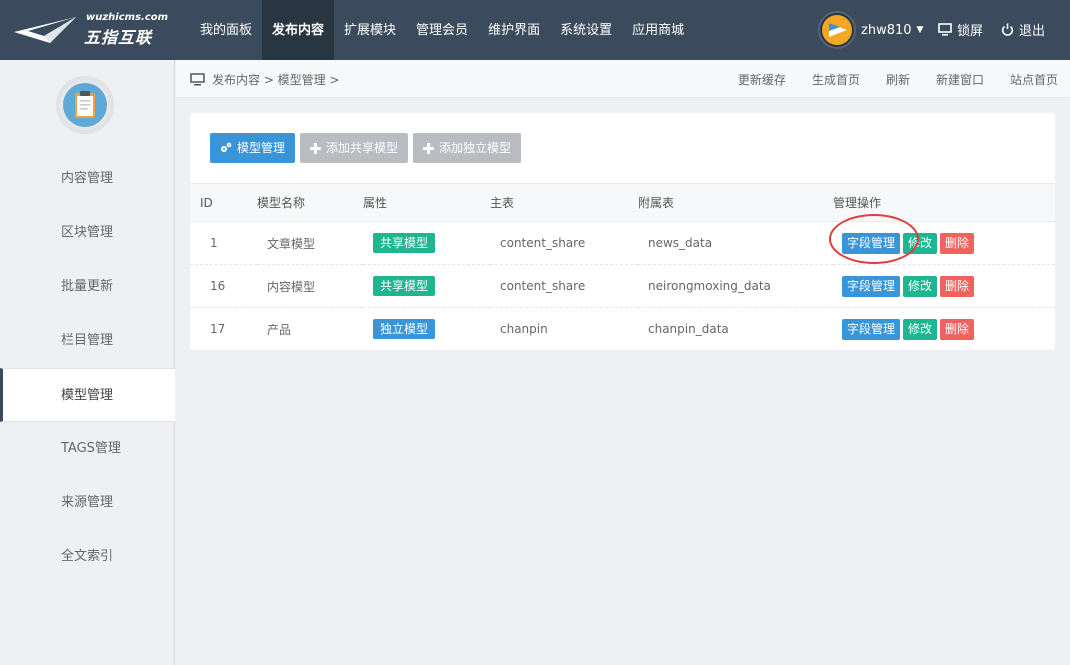 The width and height of the screenshot is (1070, 665). Describe the element at coordinates (218, 329) in the screenshot. I see `cell-id: 17` at that location.